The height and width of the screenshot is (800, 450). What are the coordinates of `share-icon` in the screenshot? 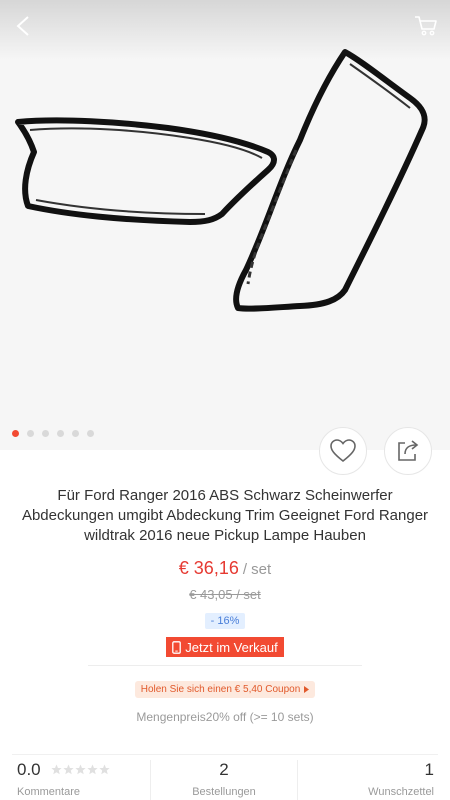 It's located at (408, 450).